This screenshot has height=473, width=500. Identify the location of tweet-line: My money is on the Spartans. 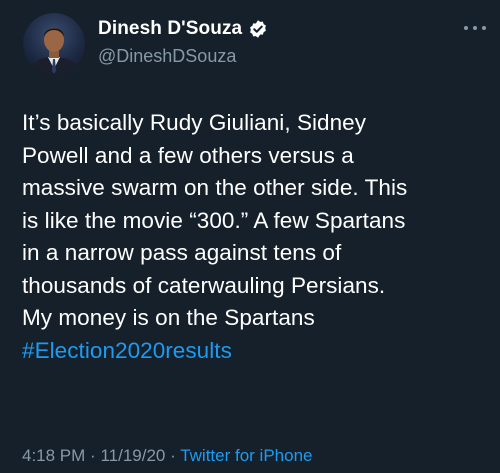
(168, 317).